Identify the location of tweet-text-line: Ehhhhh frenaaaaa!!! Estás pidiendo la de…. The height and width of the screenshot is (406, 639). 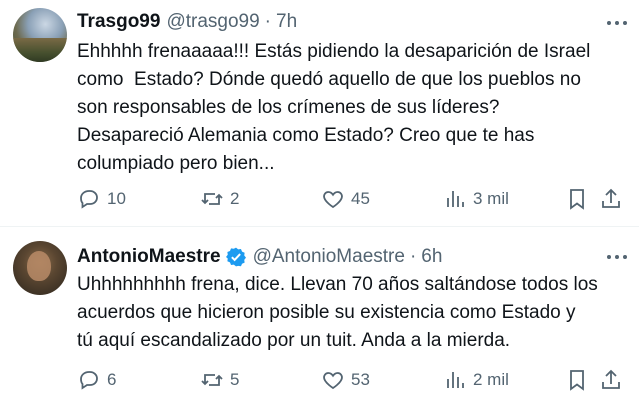
(334, 51).